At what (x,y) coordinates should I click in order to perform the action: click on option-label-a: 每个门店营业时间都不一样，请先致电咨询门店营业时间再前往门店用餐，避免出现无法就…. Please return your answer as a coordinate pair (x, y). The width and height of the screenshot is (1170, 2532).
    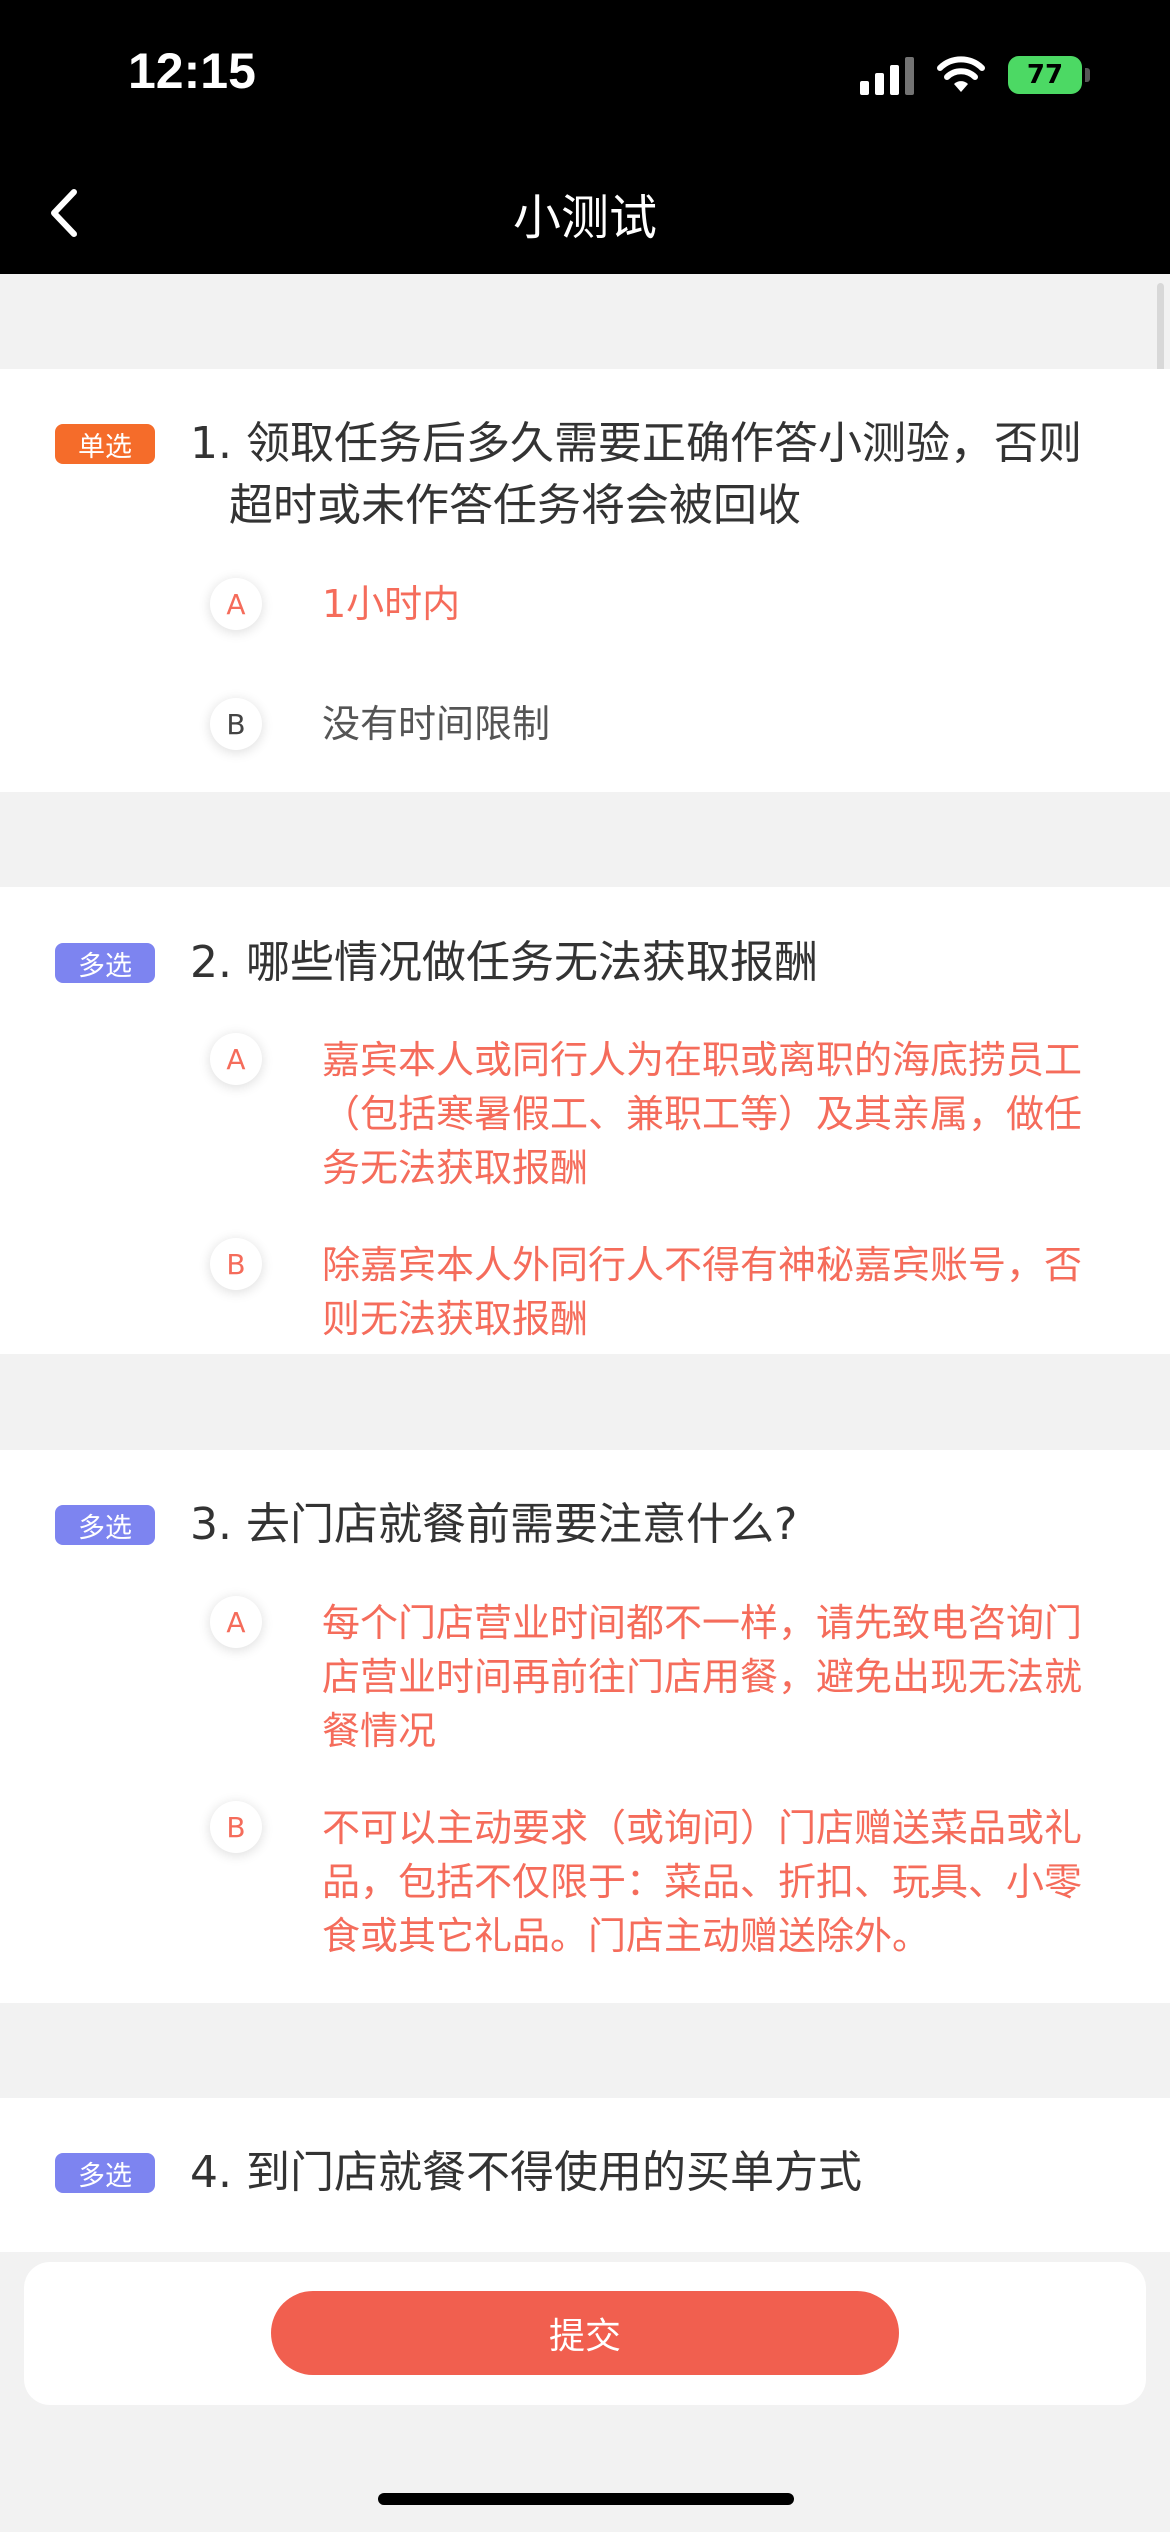
    Looking at the image, I should click on (711, 1677).